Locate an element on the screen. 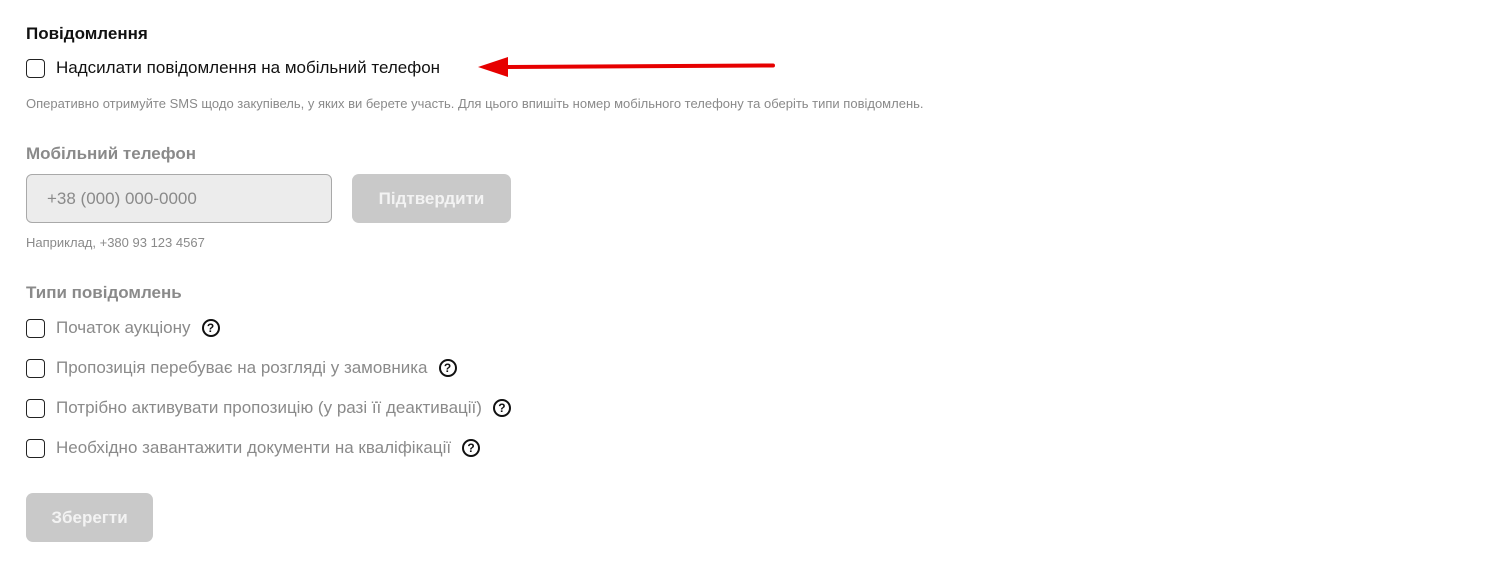  phone-label: Мобільний телефон is located at coordinates (111, 153).